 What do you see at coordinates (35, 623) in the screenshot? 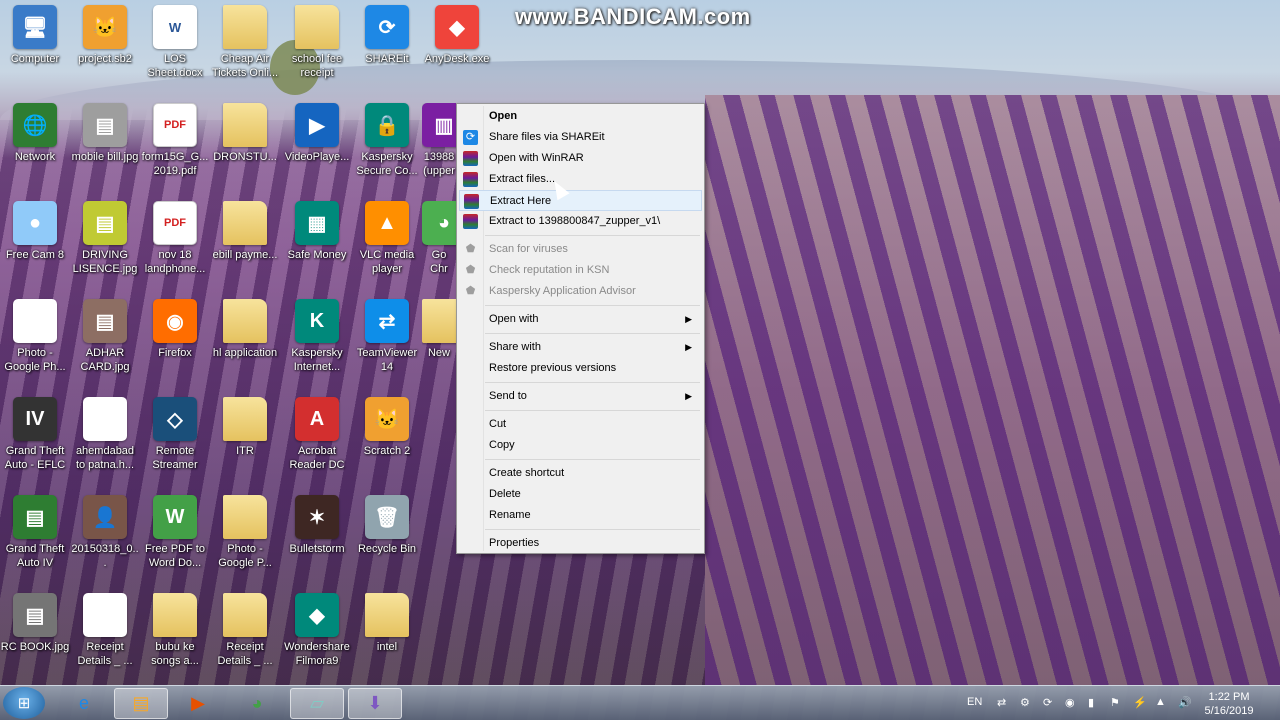
I see `desktop-icon: ▤ RC BOOK.jpg` at bounding box center [35, 623].